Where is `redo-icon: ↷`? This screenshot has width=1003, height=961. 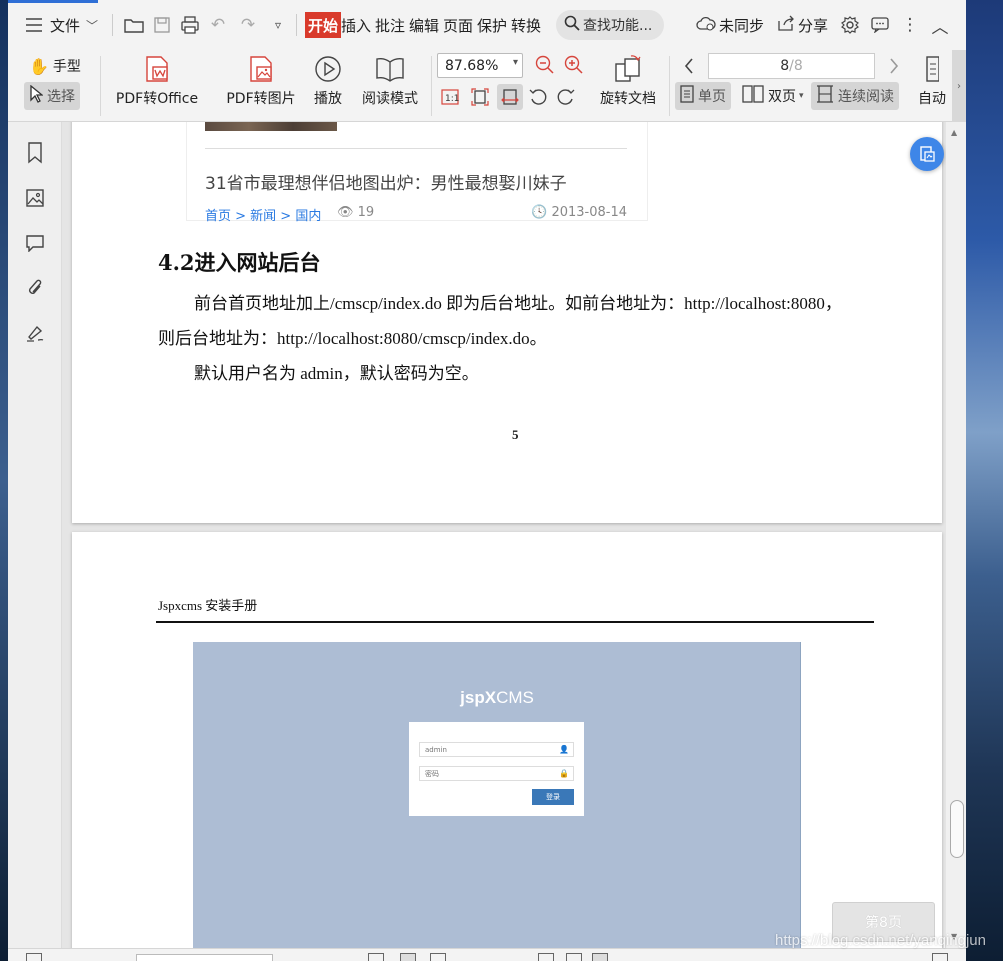 redo-icon: ↷ is located at coordinates (248, 25).